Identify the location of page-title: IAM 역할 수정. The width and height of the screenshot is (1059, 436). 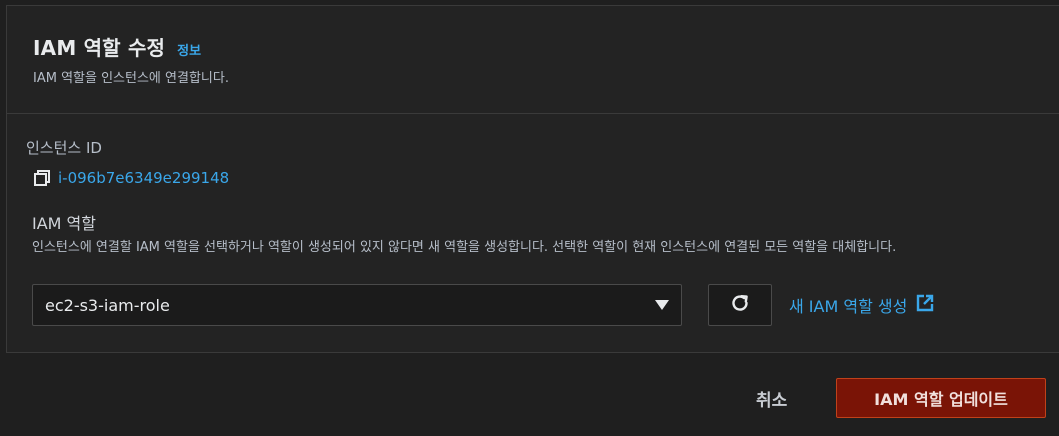
(99, 48).